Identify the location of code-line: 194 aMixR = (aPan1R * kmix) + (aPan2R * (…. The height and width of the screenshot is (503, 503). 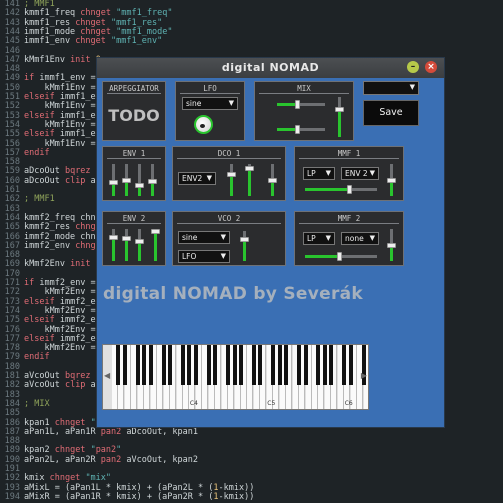
(127, 497).